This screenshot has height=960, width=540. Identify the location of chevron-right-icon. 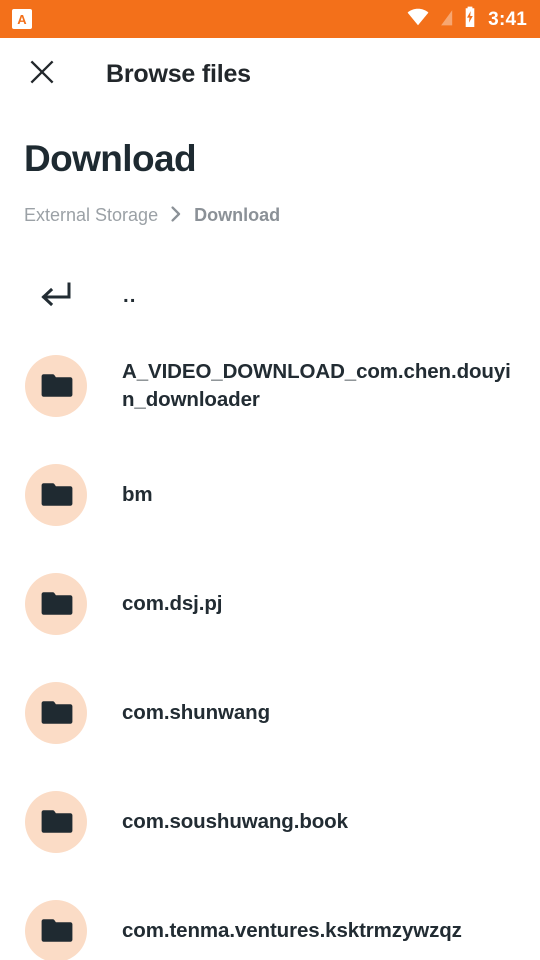
(176, 215).